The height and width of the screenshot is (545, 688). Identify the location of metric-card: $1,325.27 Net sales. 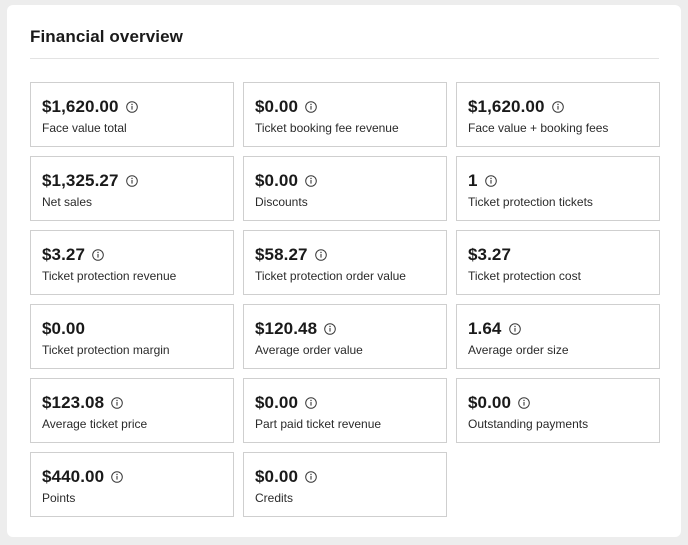
(132, 188).